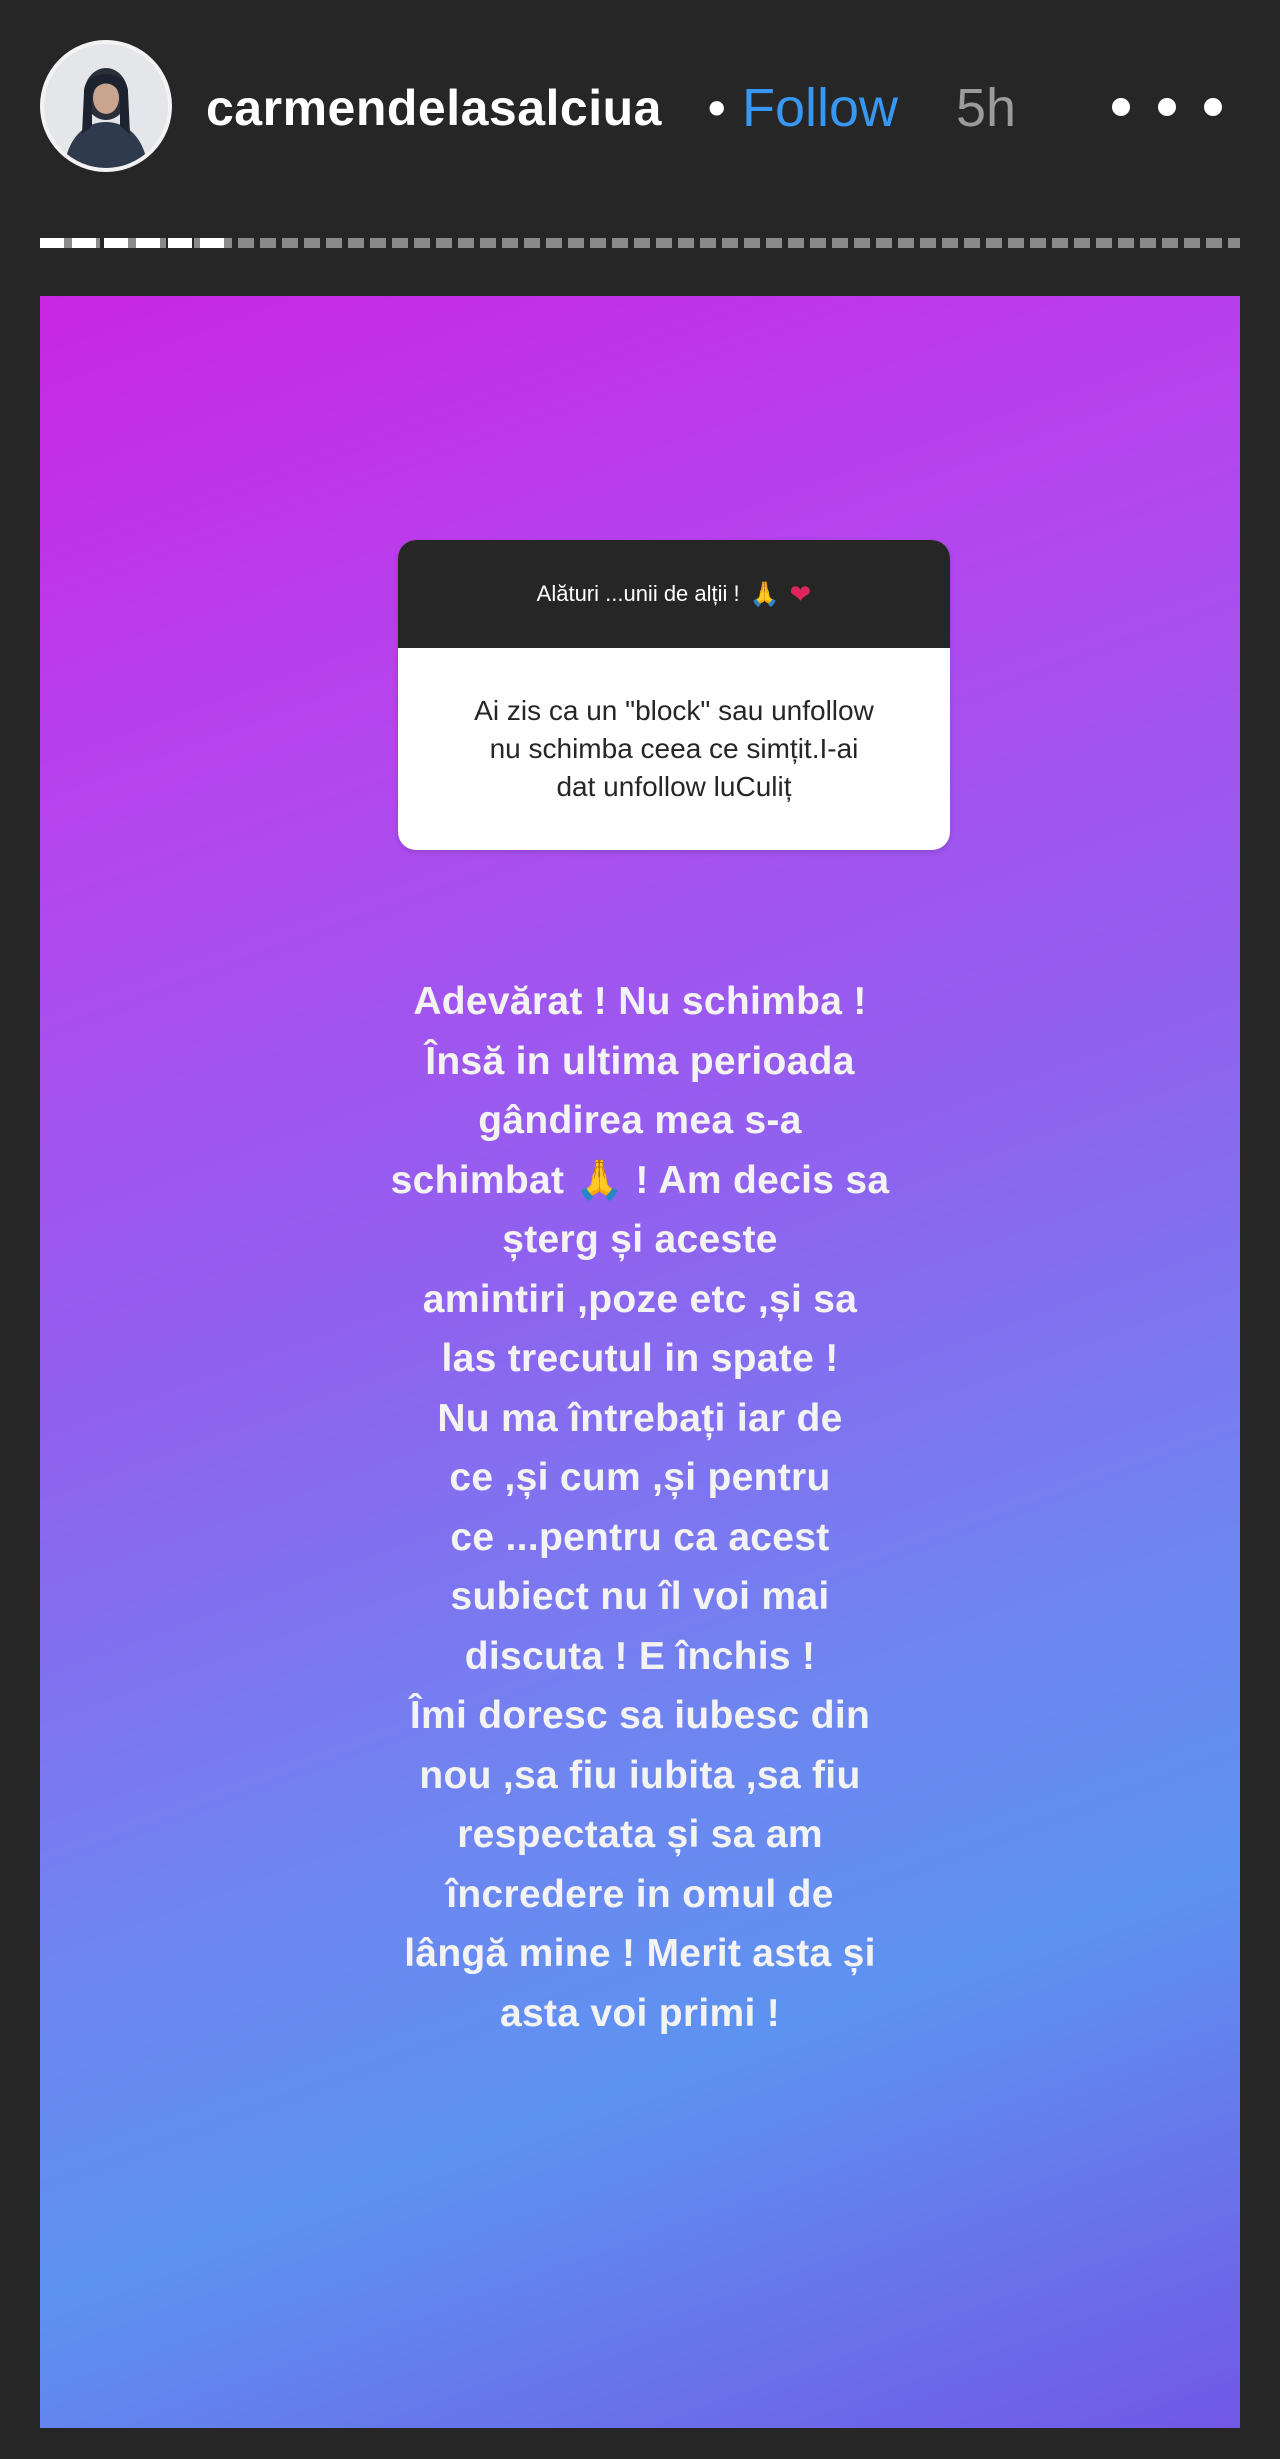 This screenshot has width=1280, height=2459. What do you see at coordinates (800, 593) in the screenshot?
I see `heart-icon: ❤` at bounding box center [800, 593].